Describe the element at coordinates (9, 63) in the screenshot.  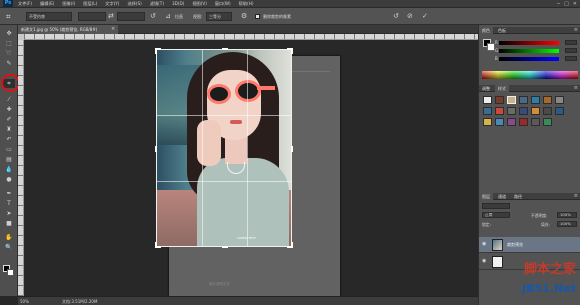
I see `quick-select-tool-icon: ✎` at that location.